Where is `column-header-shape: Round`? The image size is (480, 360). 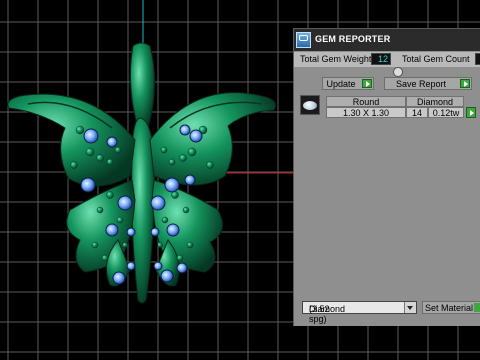 column-header-shape: Round is located at coordinates (366, 101).